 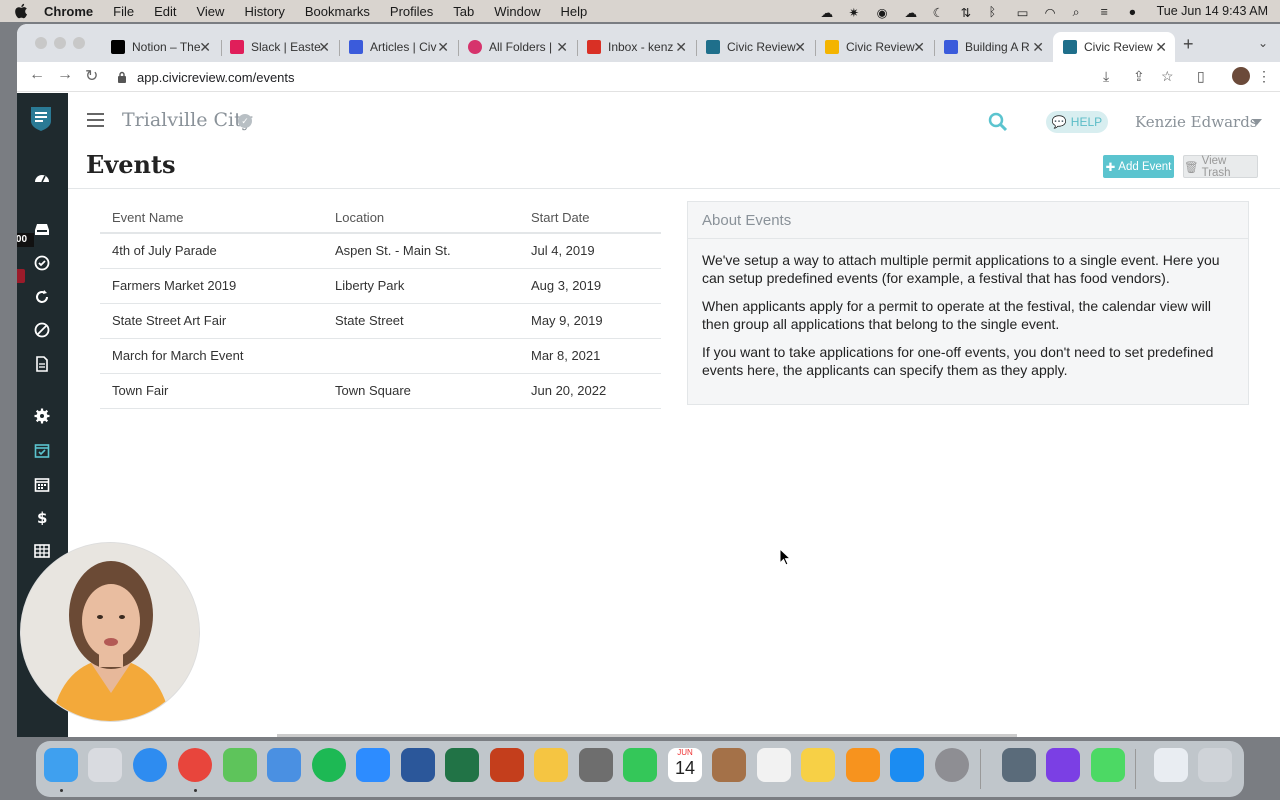 What do you see at coordinates (110, 632) in the screenshot?
I see `webcam-bubble` at bounding box center [110, 632].